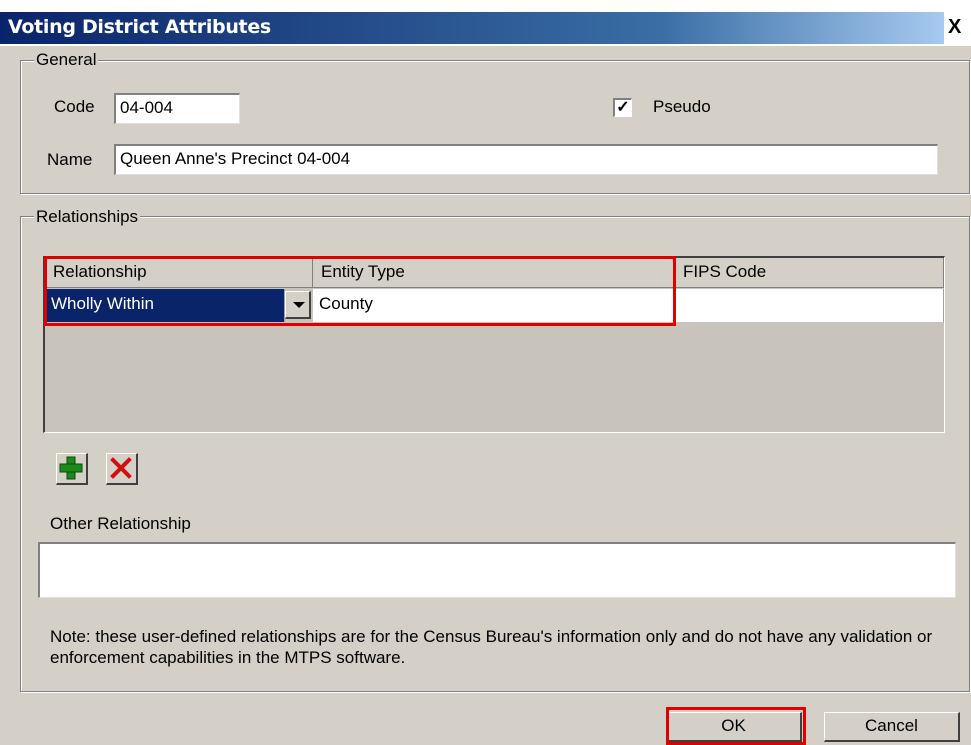 The height and width of the screenshot is (745, 971). I want to click on code-label: Code, so click(74, 106).